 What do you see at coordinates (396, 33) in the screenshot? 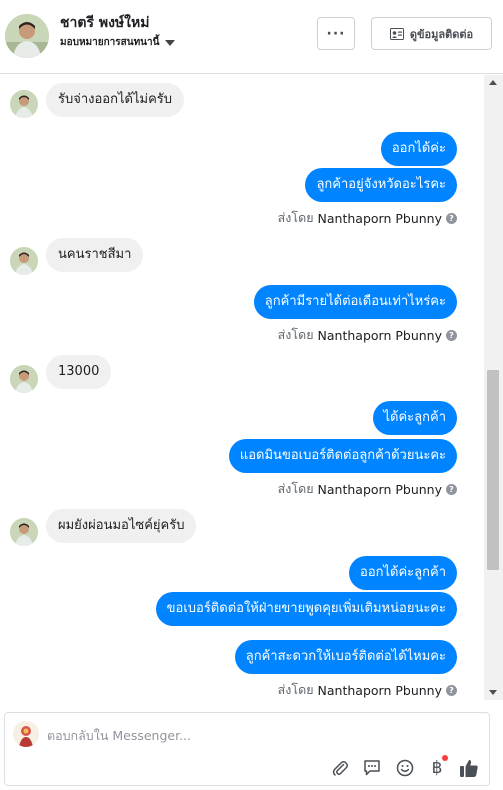
I see `contact-card-icon` at bounding box center [396, 33].